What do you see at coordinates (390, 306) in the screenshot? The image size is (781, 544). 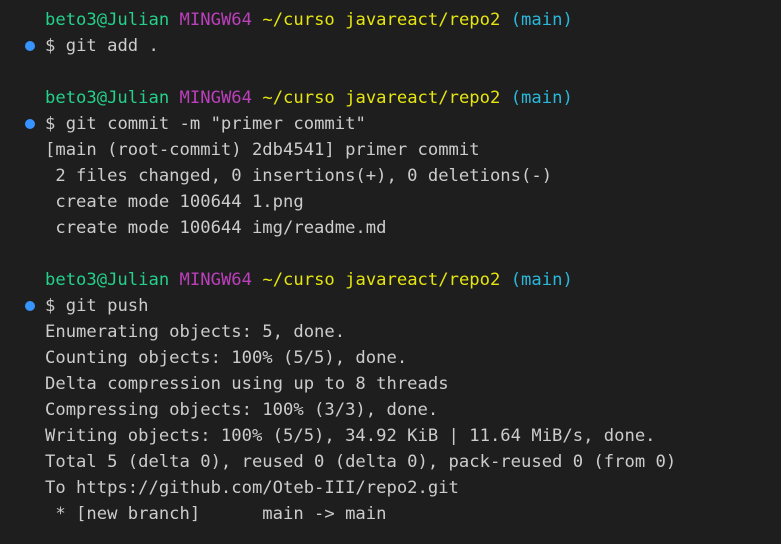 I see `command-line: $ git push` at bounding box center [390, 306].